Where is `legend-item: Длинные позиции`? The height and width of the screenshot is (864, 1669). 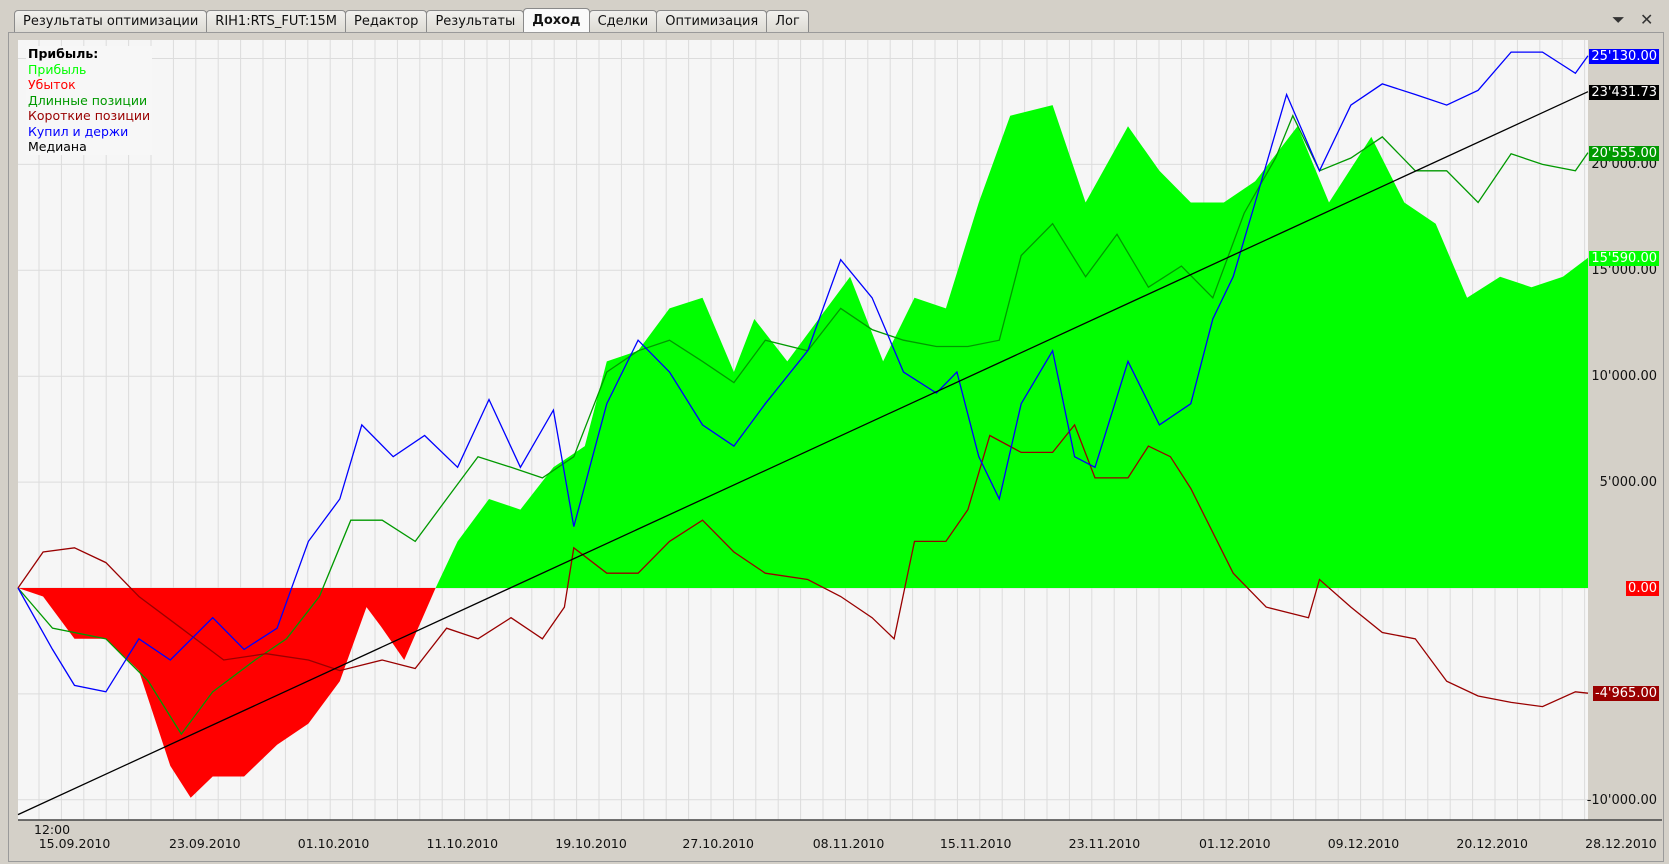
legend-item: Длинные позиции is located at coordinates (88, 100).